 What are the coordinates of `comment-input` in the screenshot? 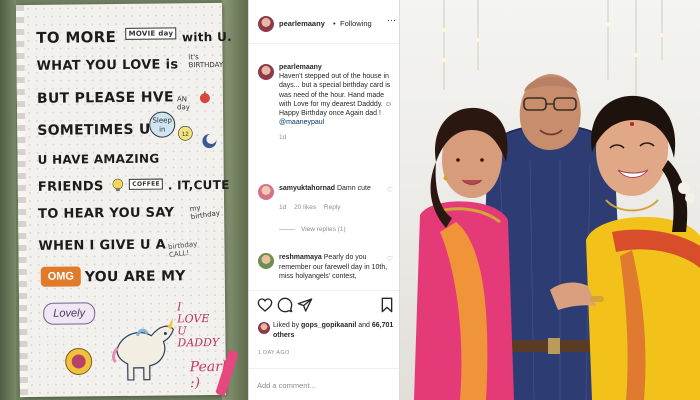 It's located at (325, 385).